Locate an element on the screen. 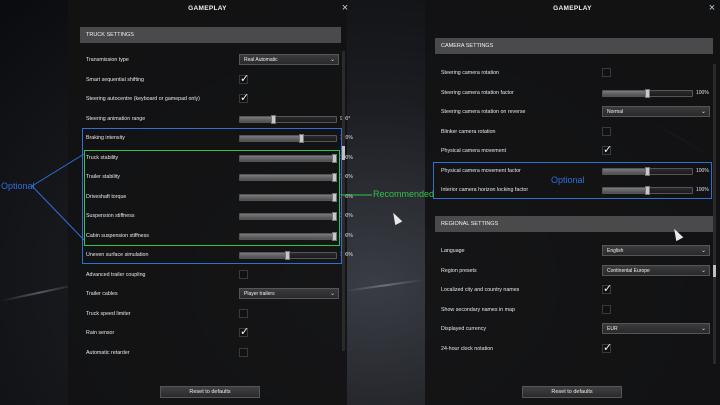 Image resolution: width=720 pixels, height=405 pixels. steering-camera-rotation-checkbox is located at coordinates (606, 72).